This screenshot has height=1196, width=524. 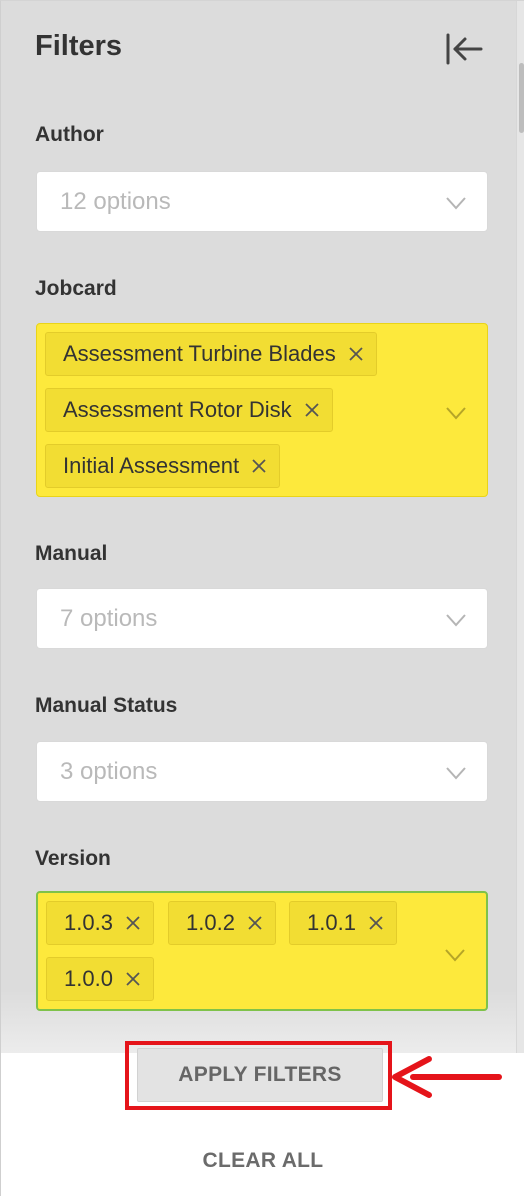 What do you see at coordinates (262, 618) in the screenshot?
I see `manual-select: 7 options` at bounding box center [262, 618].